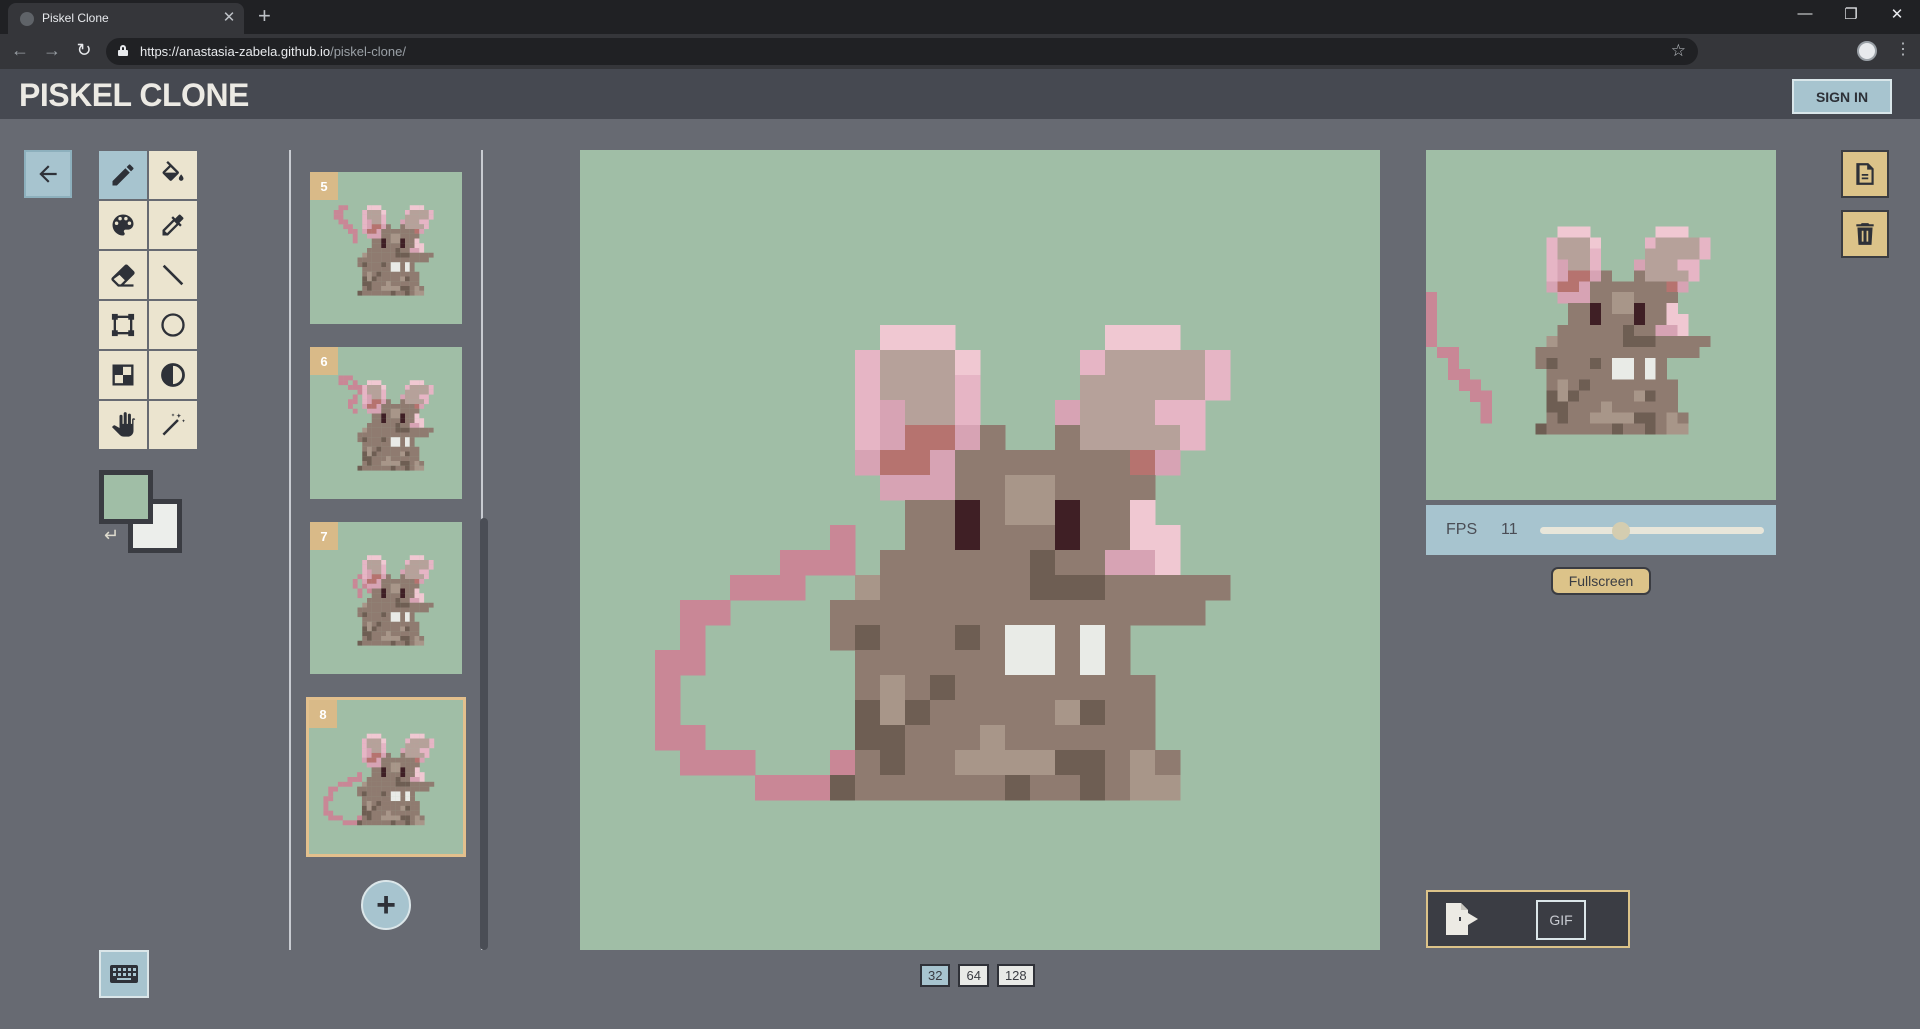 The height and width of the screenshot is (1029, 1920). Describe the element at coordinates (1897, 14) in the screenshot. I see `window-close-icon: ✕` at that location.